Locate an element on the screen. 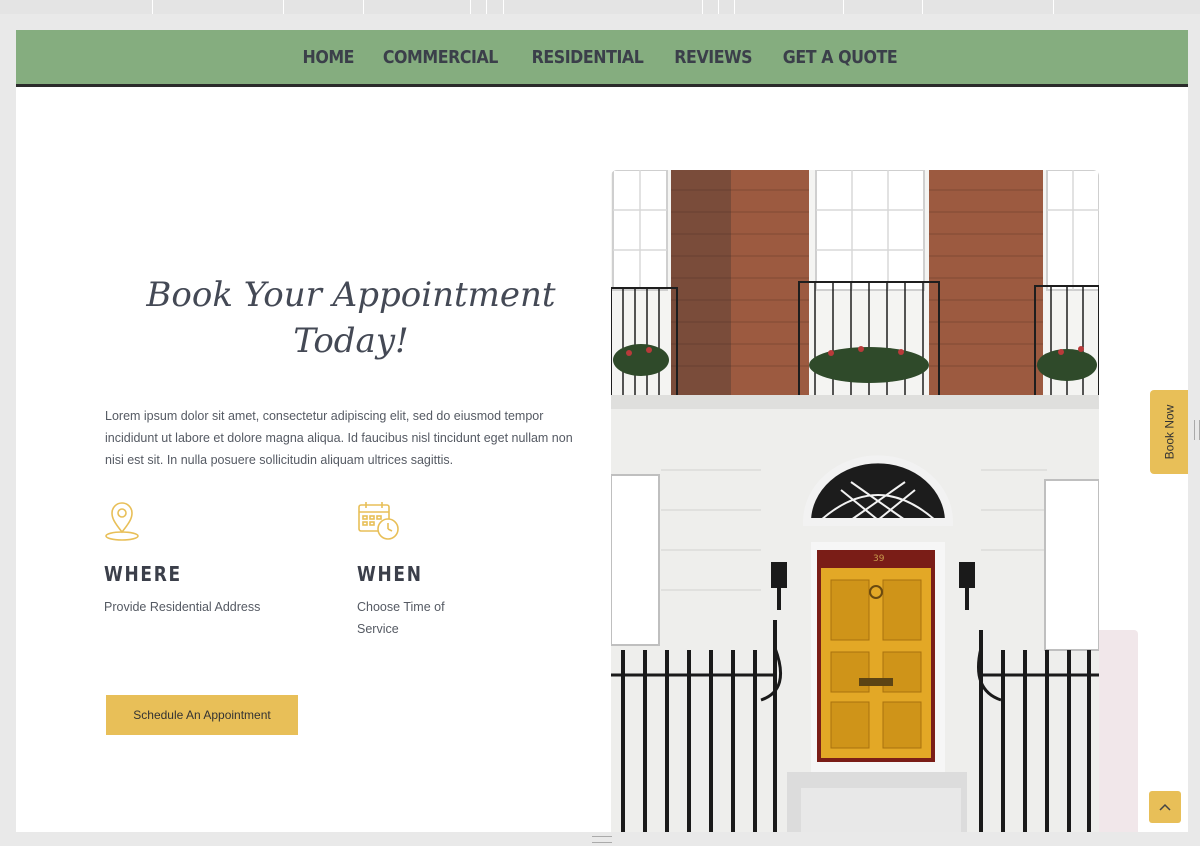 This screenshot has height=846, width=1200. calendar-clock-icon is located at coordinates (447, 521).